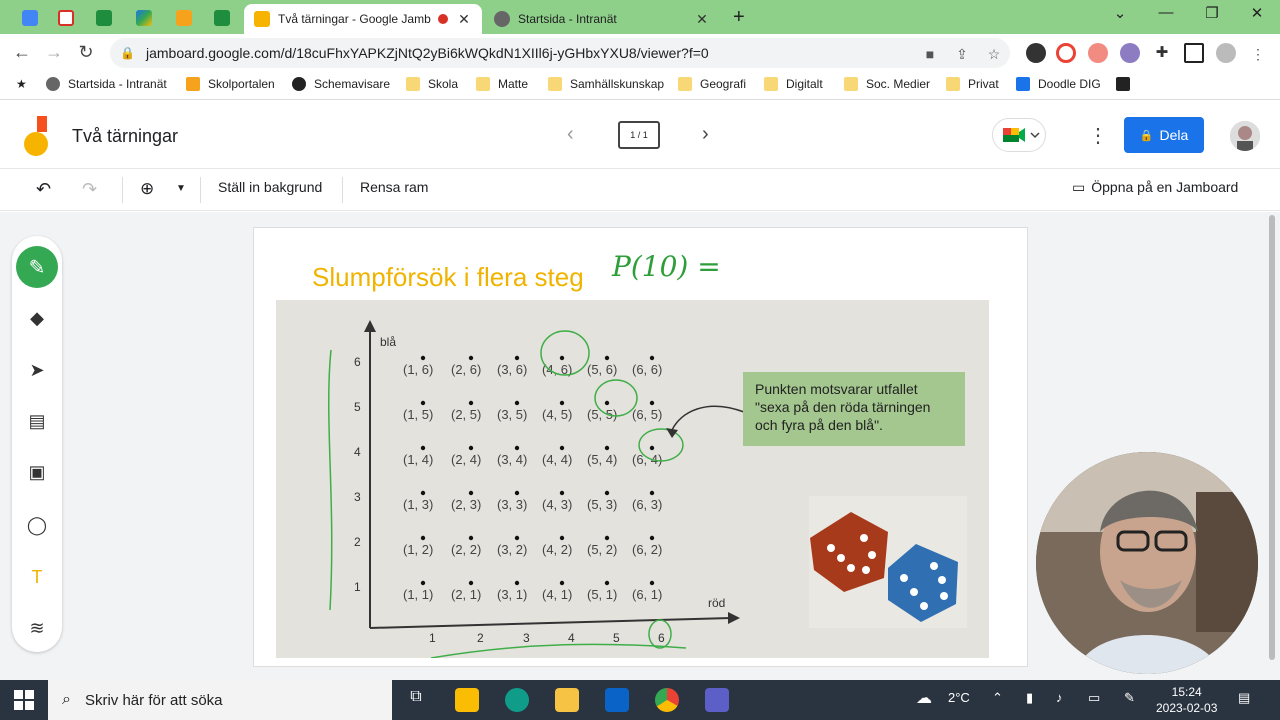  Describe the element at coordinates (997, 698) in the screenshot. I see `chevron-up-icon: ⌃` at that location.